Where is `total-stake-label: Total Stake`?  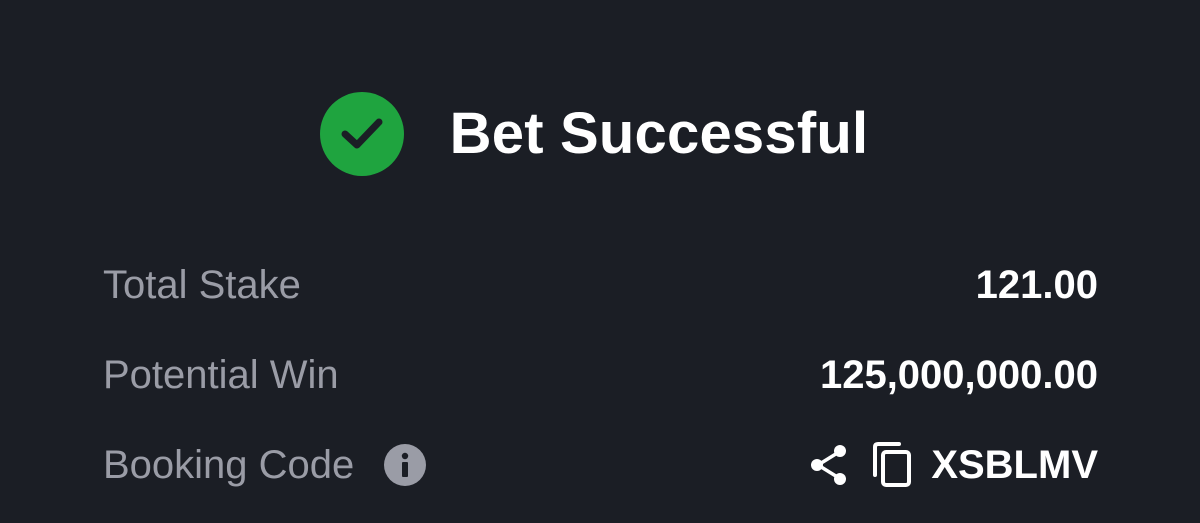
total-stake-label: Total Stake is located at coordinates (202, 284).